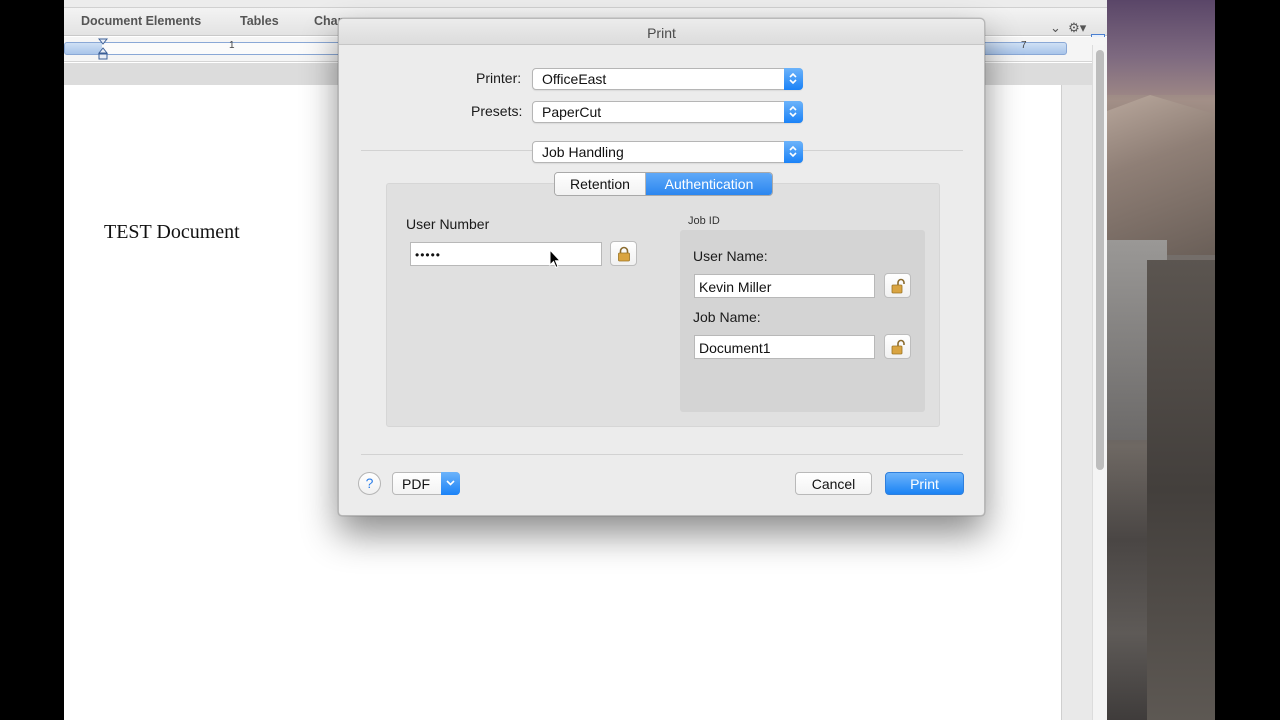 The height and width of the screenshot is (720, 1280). Describe the element at coordinates (1161, 47) in the screenshot. I see `wallpaper-sky` at that location.